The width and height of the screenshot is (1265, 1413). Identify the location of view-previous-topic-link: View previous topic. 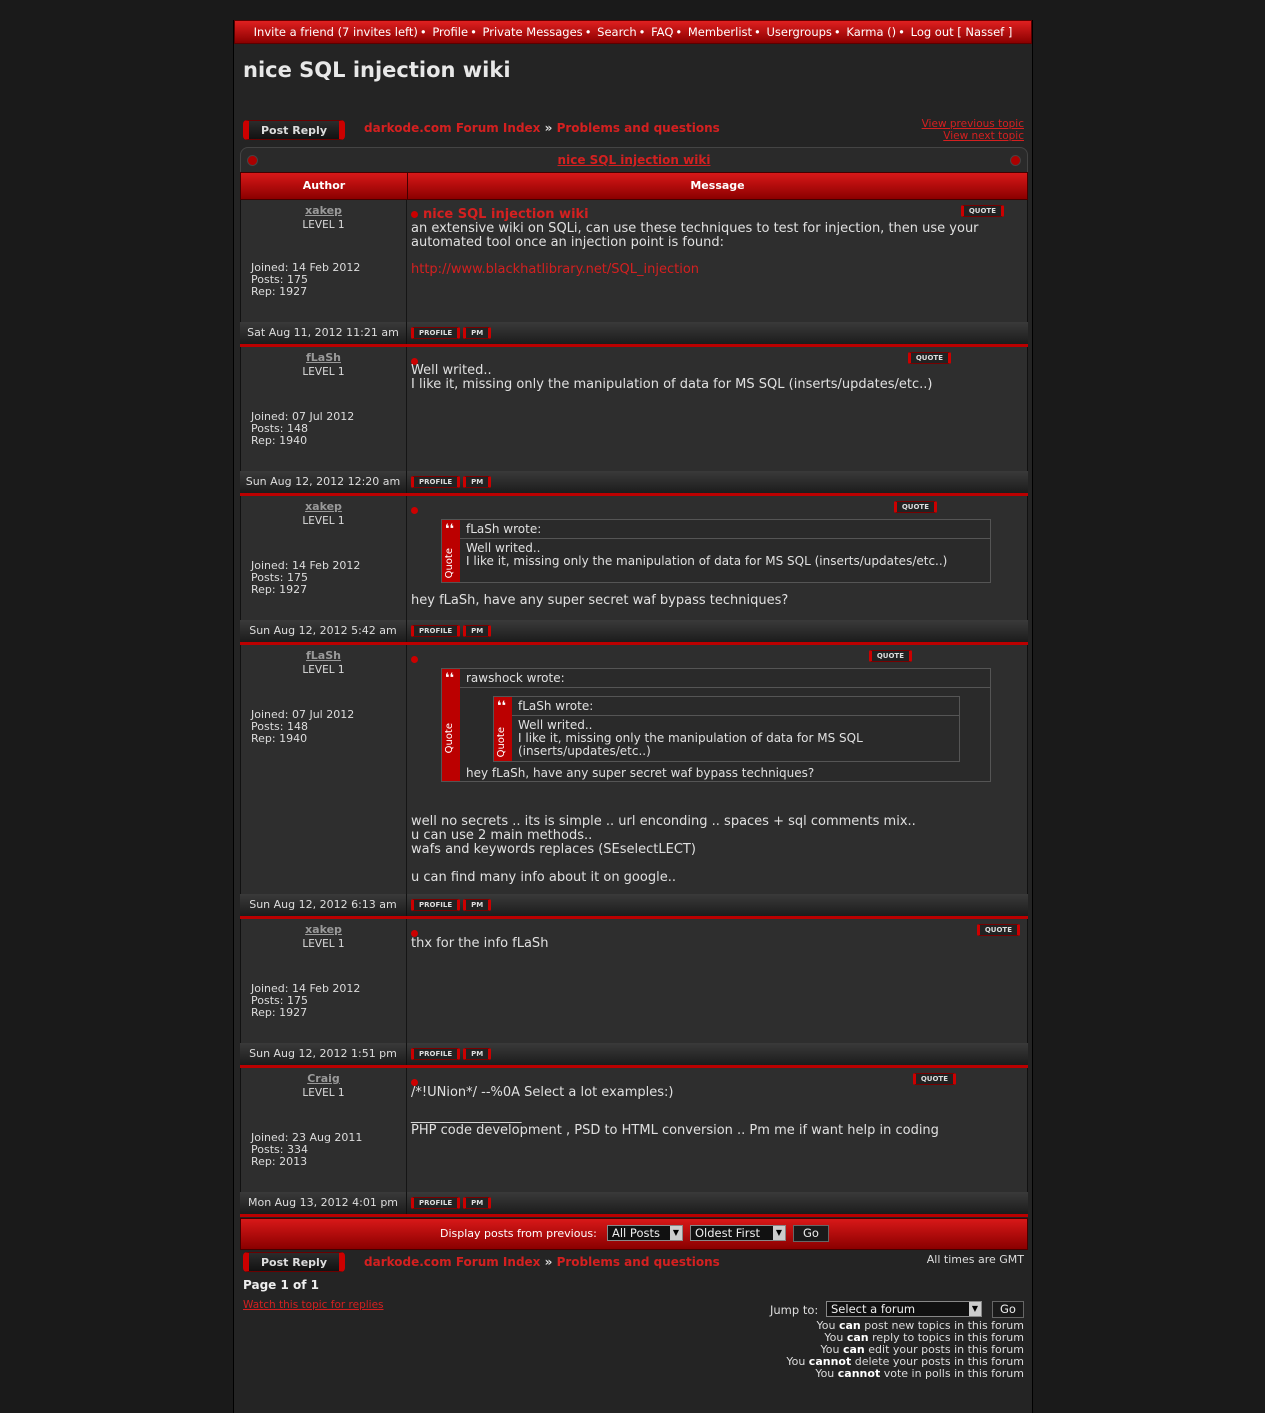
(973, 124).